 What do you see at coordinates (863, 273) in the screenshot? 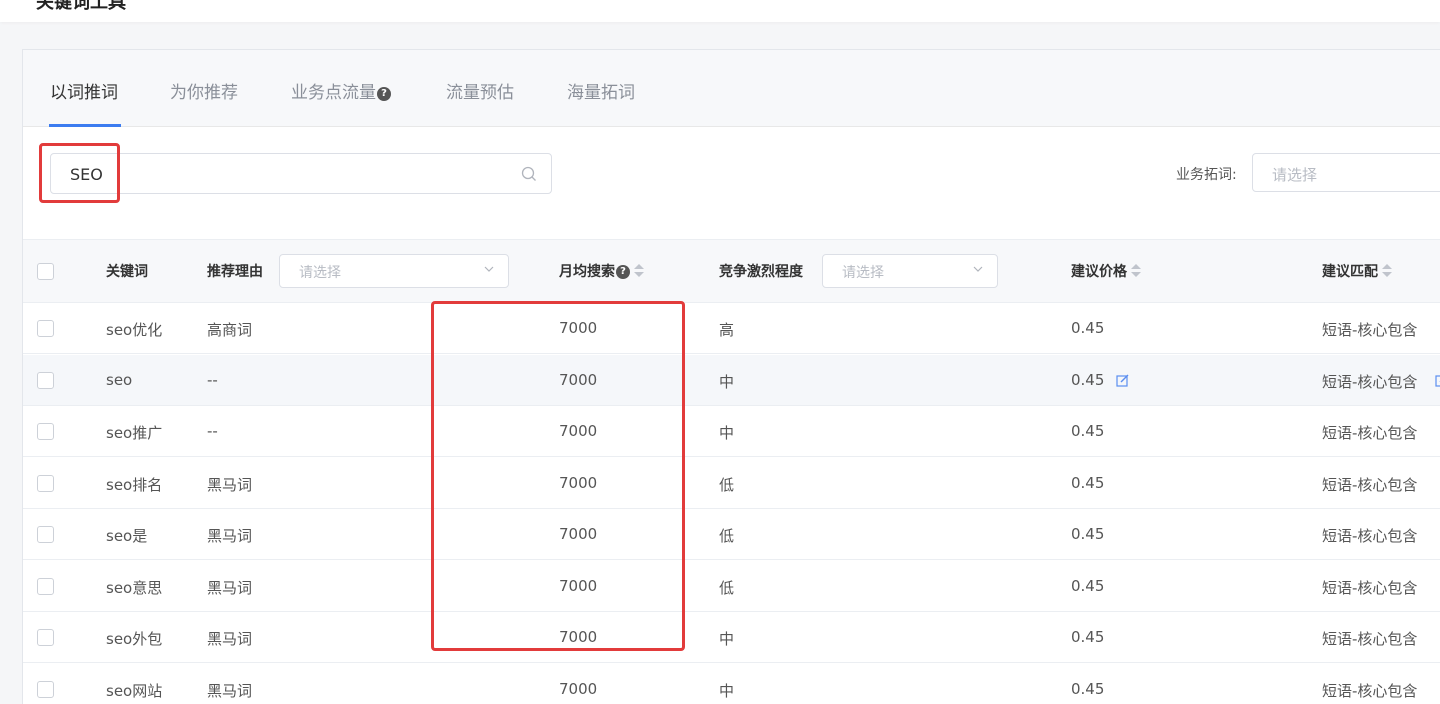
I see `competition-filter-placeholder: 请选择` at bounding box center [863, 273].